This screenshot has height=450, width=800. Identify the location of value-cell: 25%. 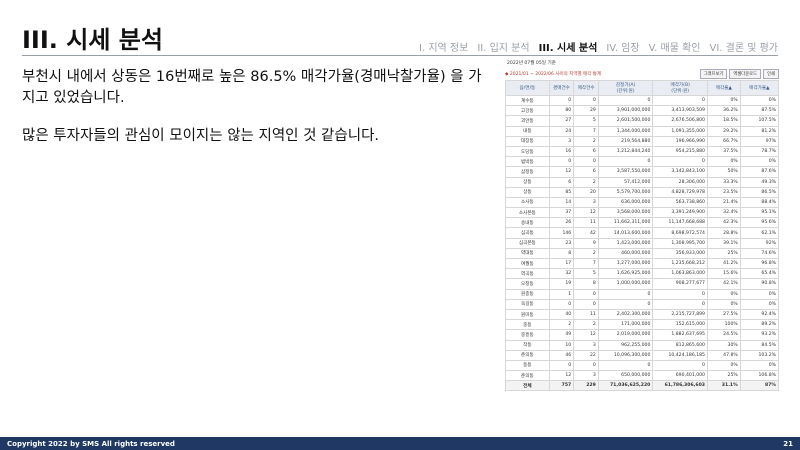
(723, 376).